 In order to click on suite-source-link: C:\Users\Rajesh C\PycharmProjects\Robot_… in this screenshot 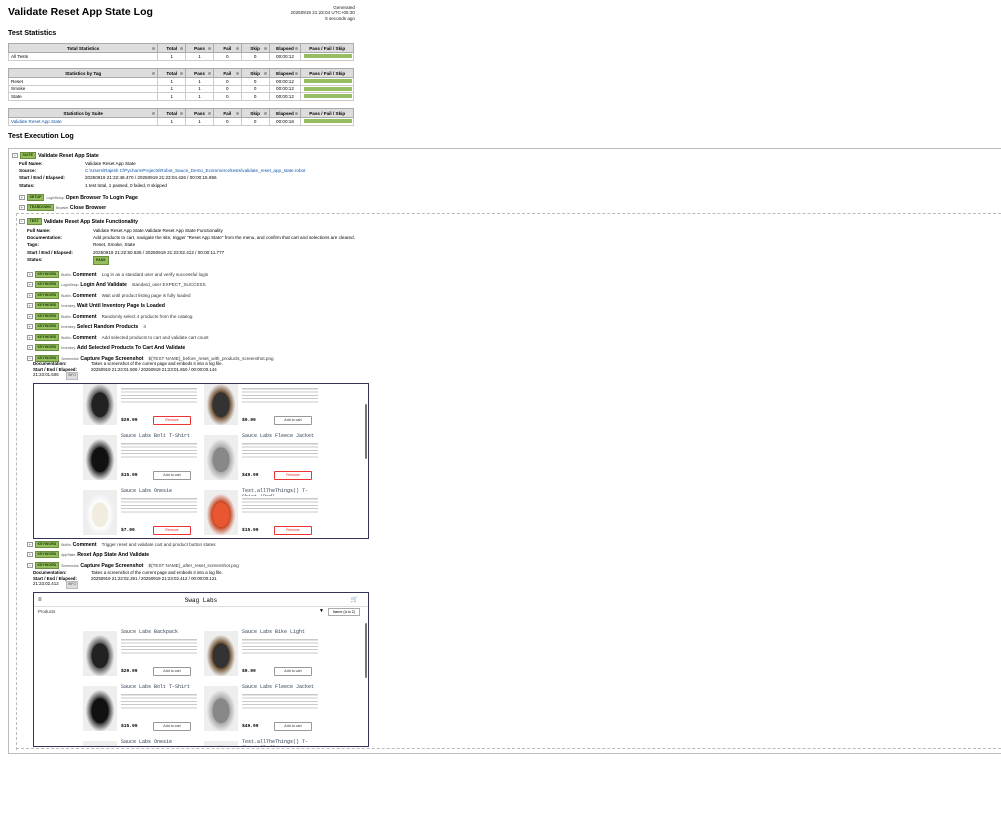, I will do `click(195, 170)`.